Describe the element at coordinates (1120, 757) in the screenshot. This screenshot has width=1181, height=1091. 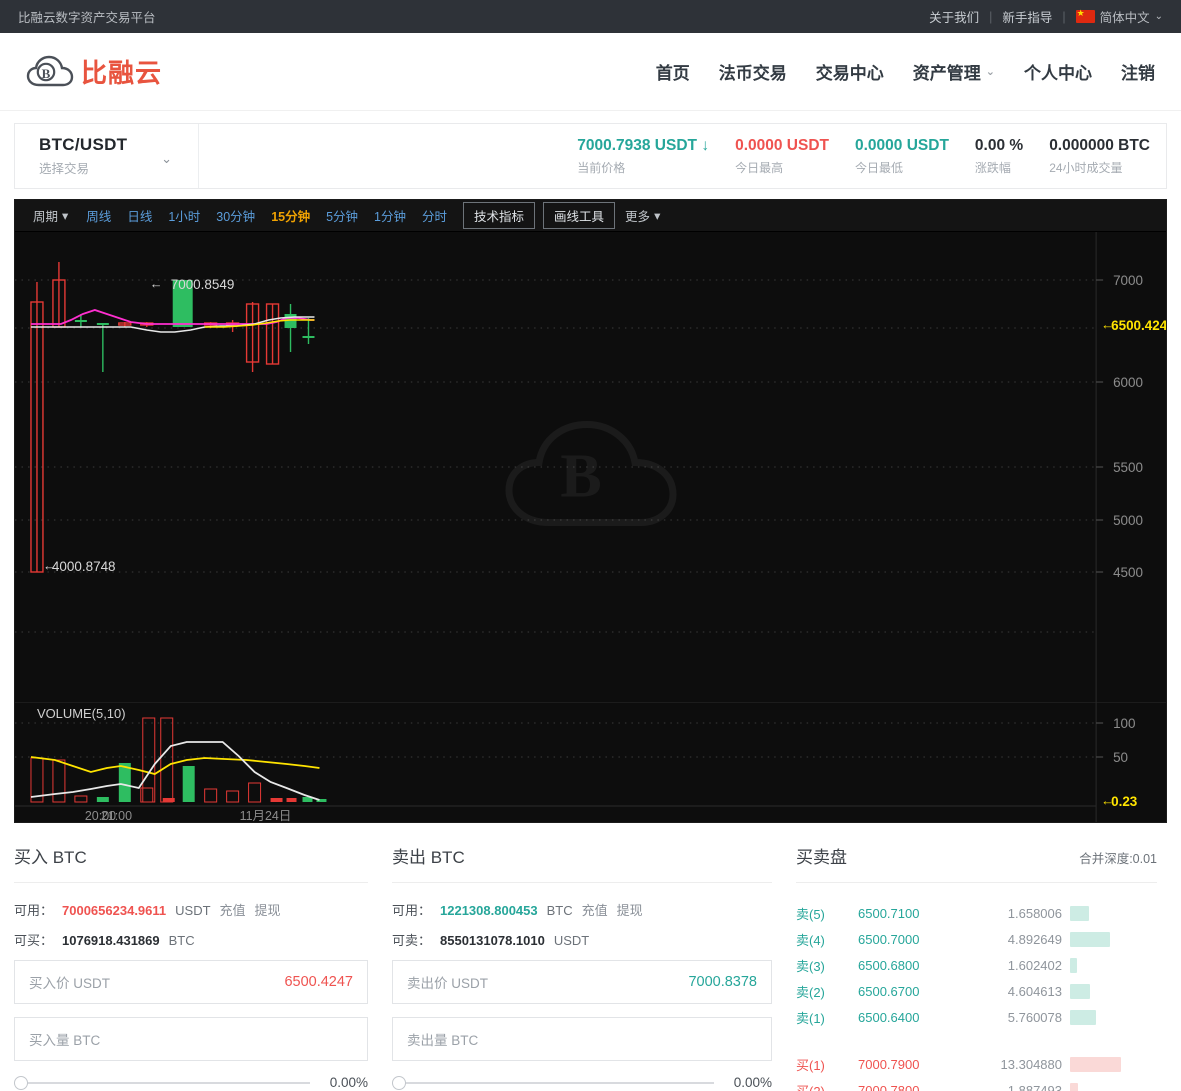
I see `svg-text: 50` at that location.